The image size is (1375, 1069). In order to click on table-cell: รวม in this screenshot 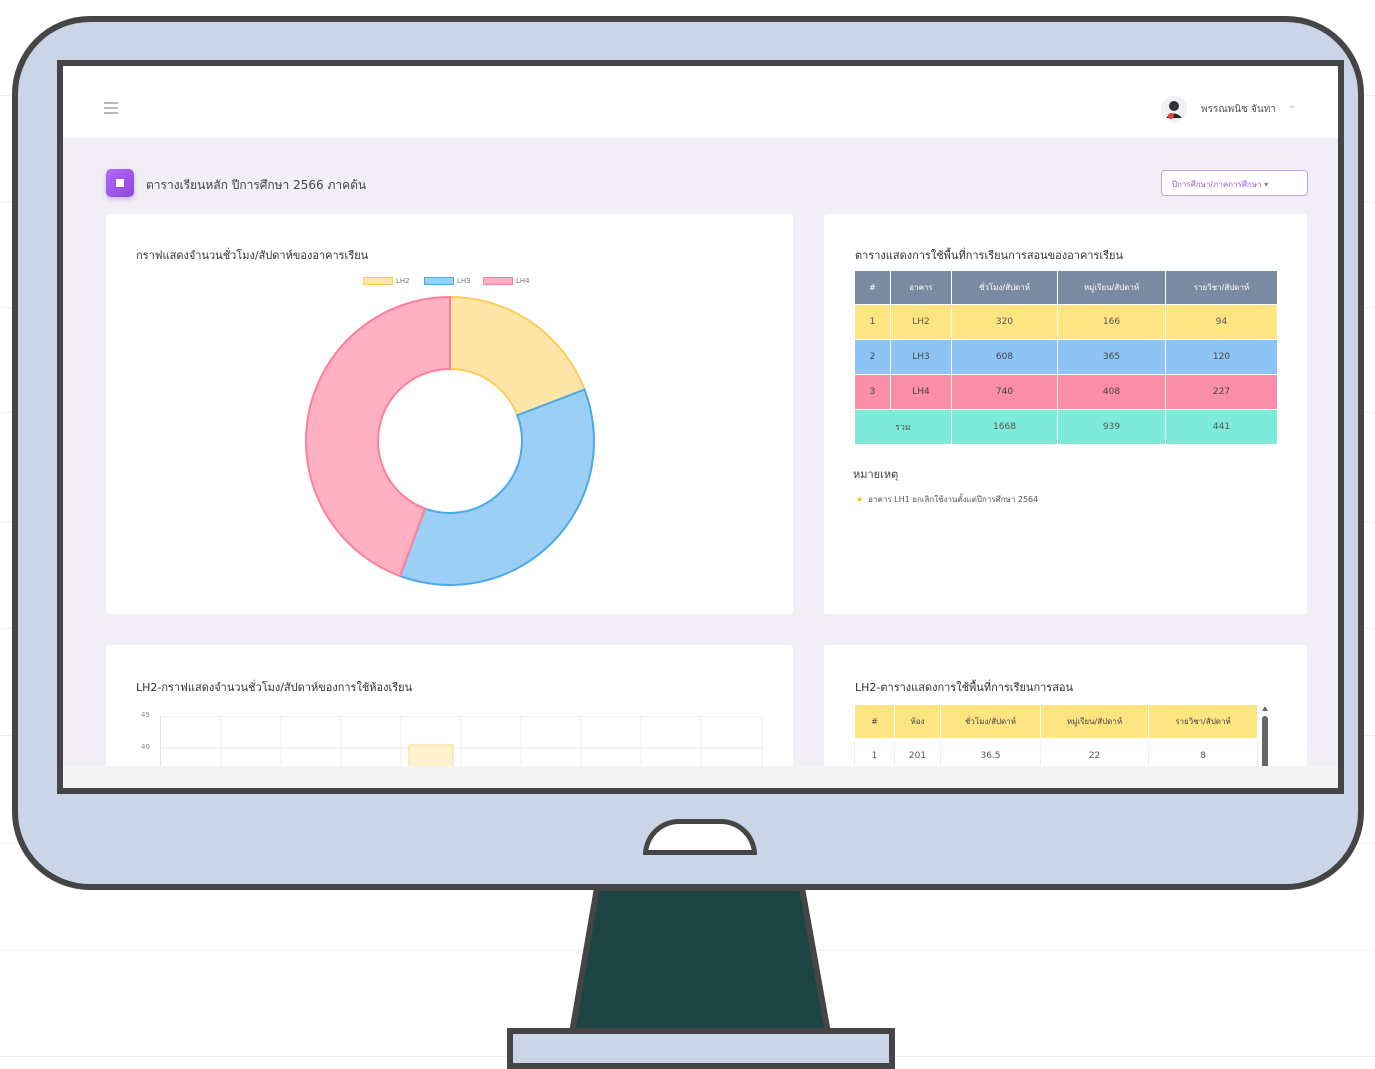, I will do `click(903, 427)`.